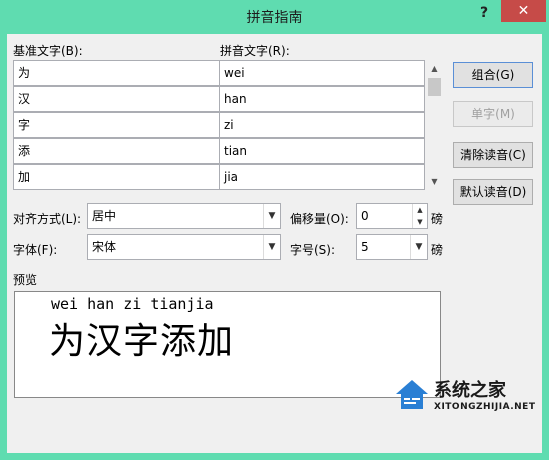 This screenshot has height=460, width=549. Describe the element at coordinates (116, 99) in the screenshot. I see `base-text-field: 汉` at that location.